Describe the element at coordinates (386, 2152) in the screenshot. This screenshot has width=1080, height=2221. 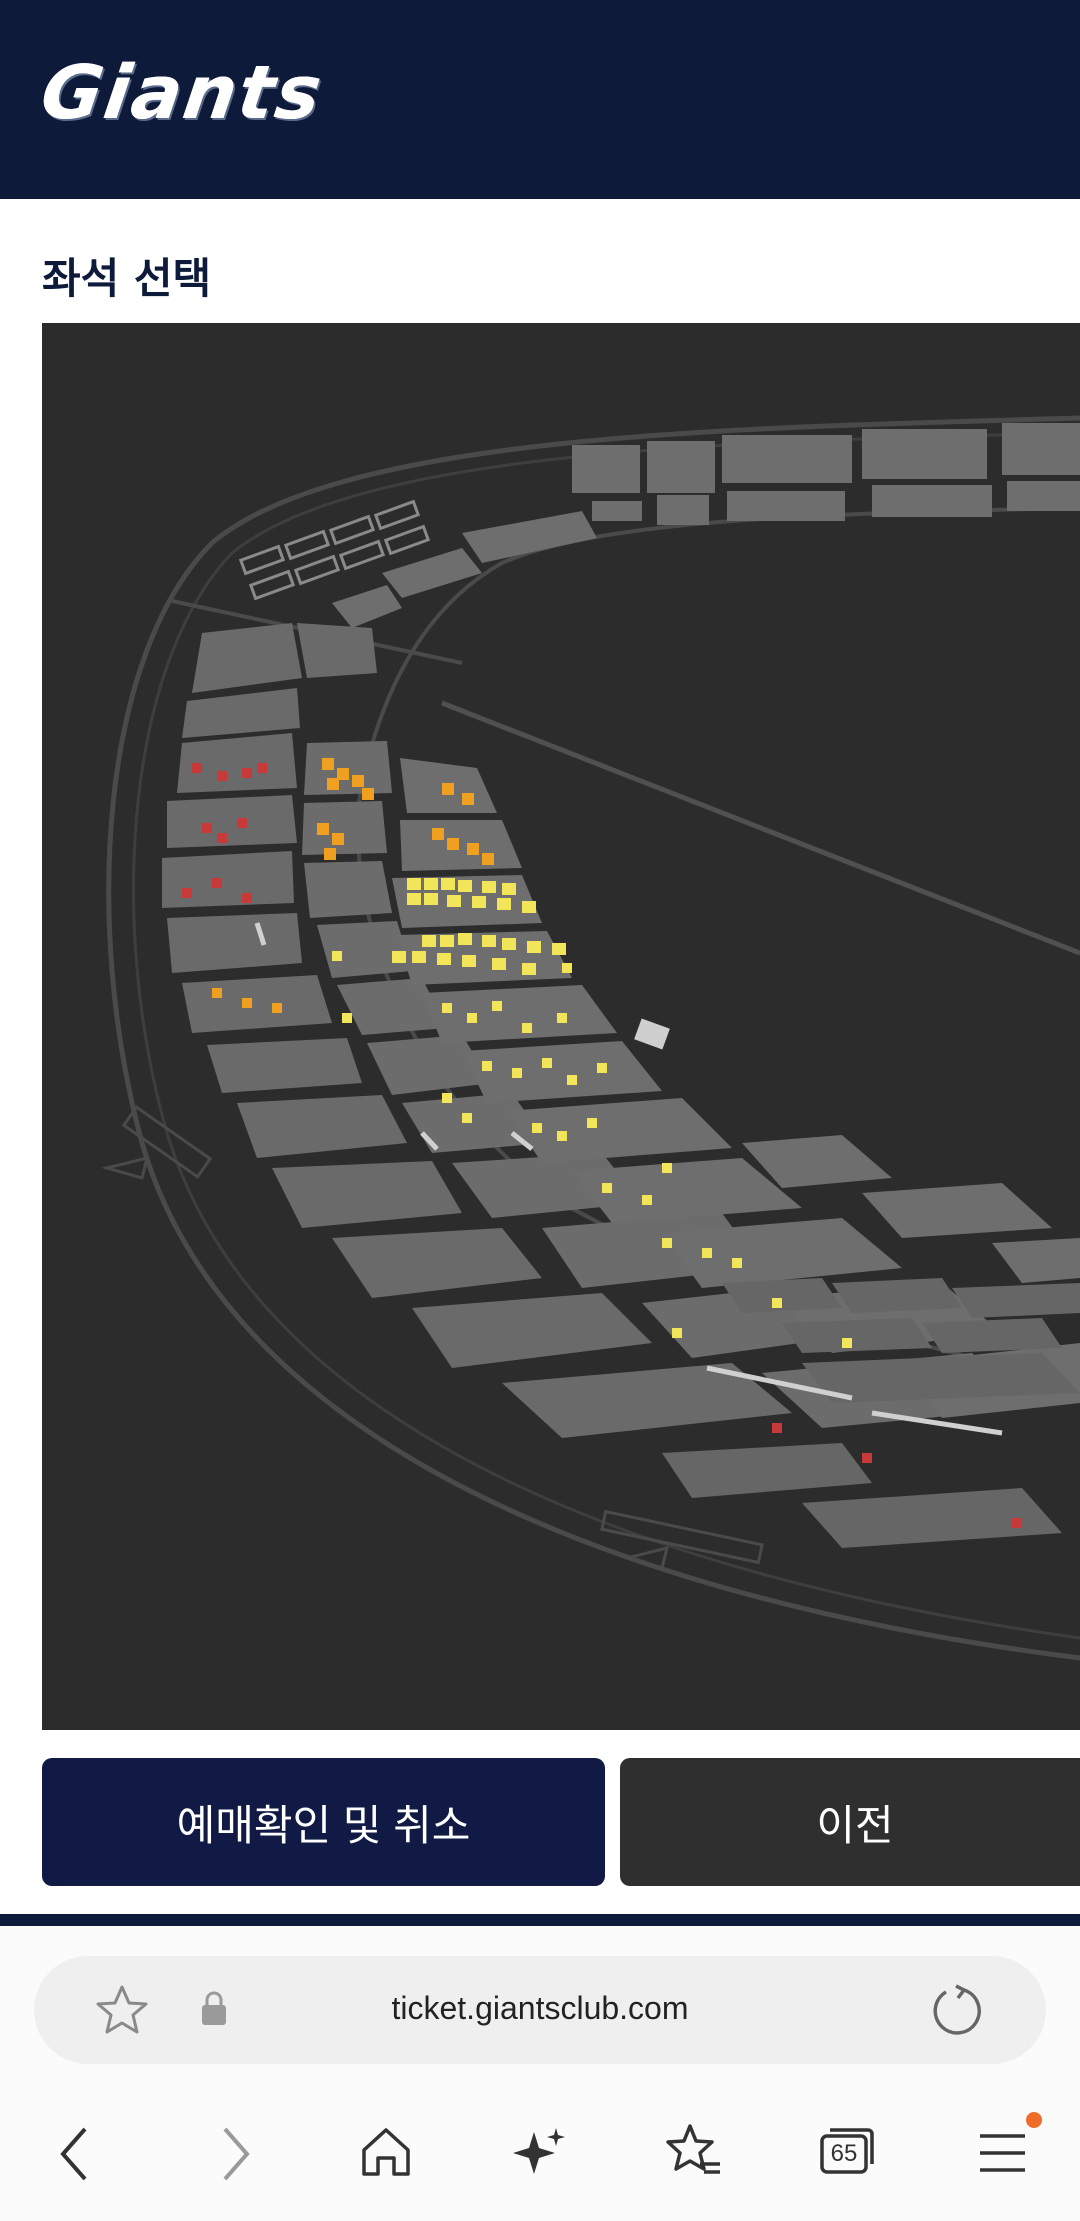
I see `home-icon` at that location.